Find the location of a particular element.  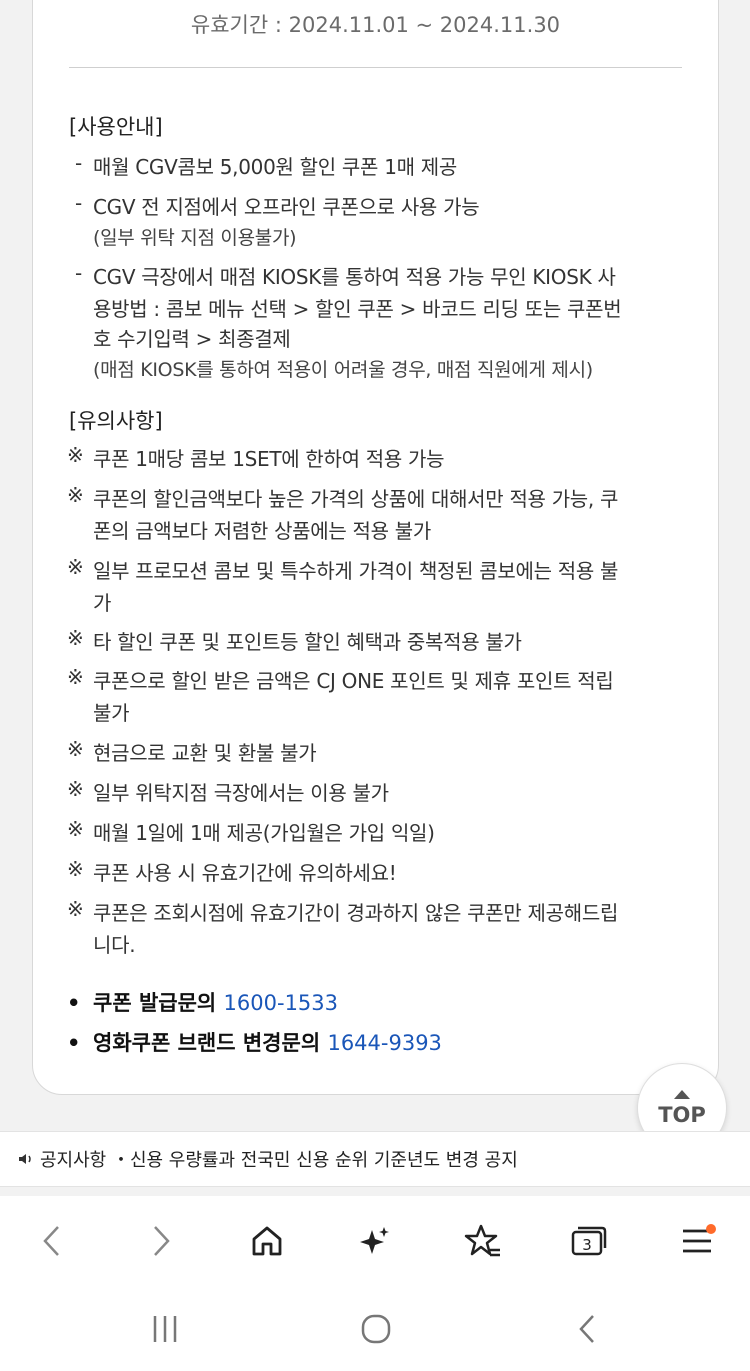

contact-issue: • 쿠폰 발급문의 1600-1533 is located at coordinates (202, 1002).